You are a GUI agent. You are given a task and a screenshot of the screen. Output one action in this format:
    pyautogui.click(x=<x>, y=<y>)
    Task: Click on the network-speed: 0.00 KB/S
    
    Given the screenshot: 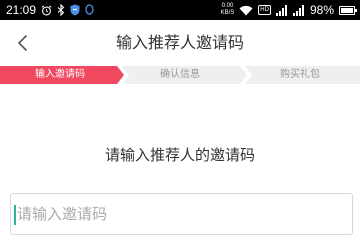 What is the action you would take?
    pyautogui.click(x=228, y=10)
    